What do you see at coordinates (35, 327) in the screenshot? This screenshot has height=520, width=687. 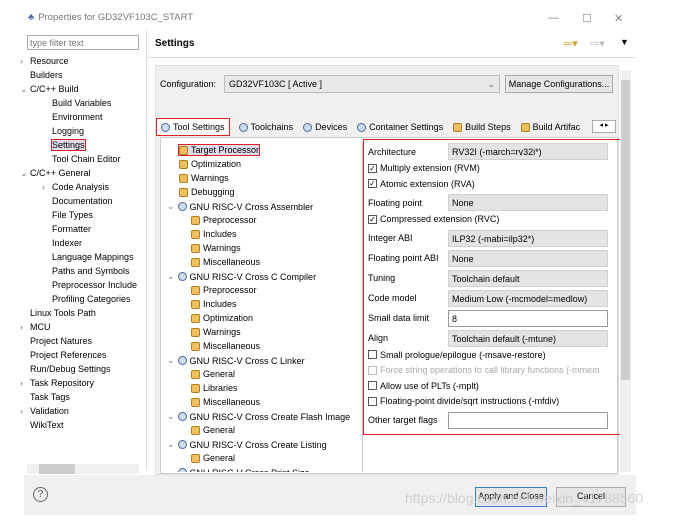 I see `tree-item: › MCU` at bounding box center [35, 327].